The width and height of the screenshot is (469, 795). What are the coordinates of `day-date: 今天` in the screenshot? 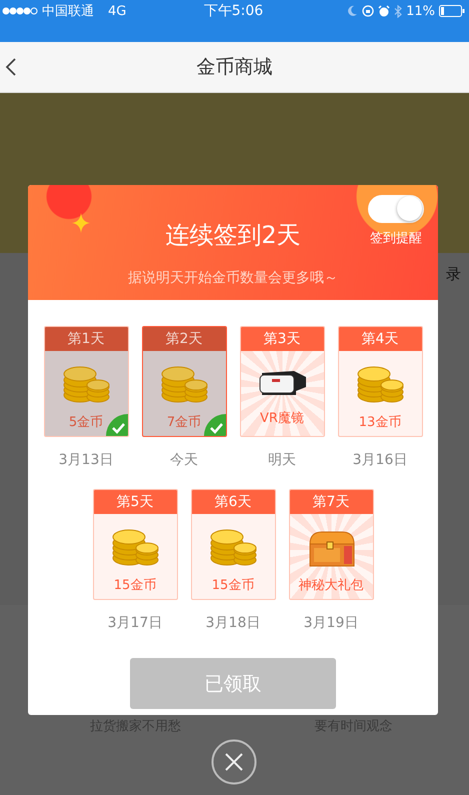 It's located at (184, 460).